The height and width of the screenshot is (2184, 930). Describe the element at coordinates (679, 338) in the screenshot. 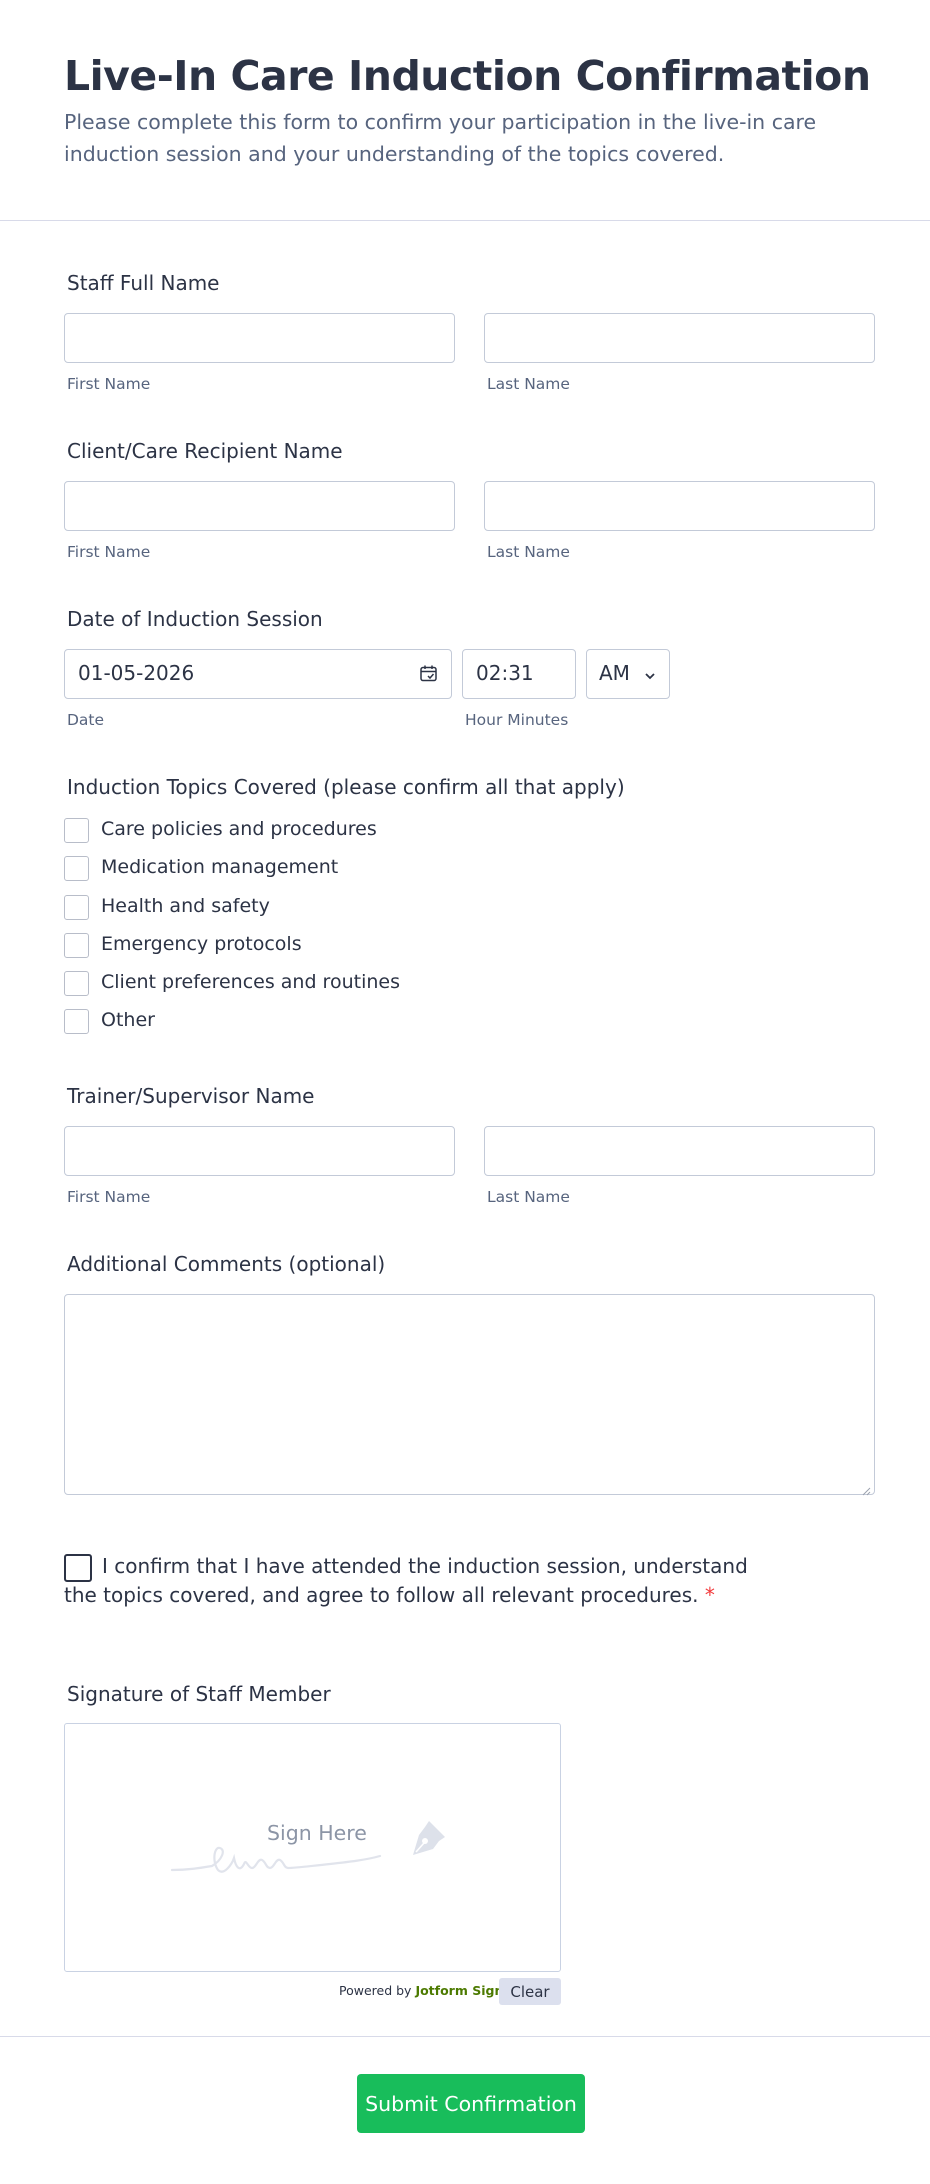

I see `staff-last-name-input` at that location.